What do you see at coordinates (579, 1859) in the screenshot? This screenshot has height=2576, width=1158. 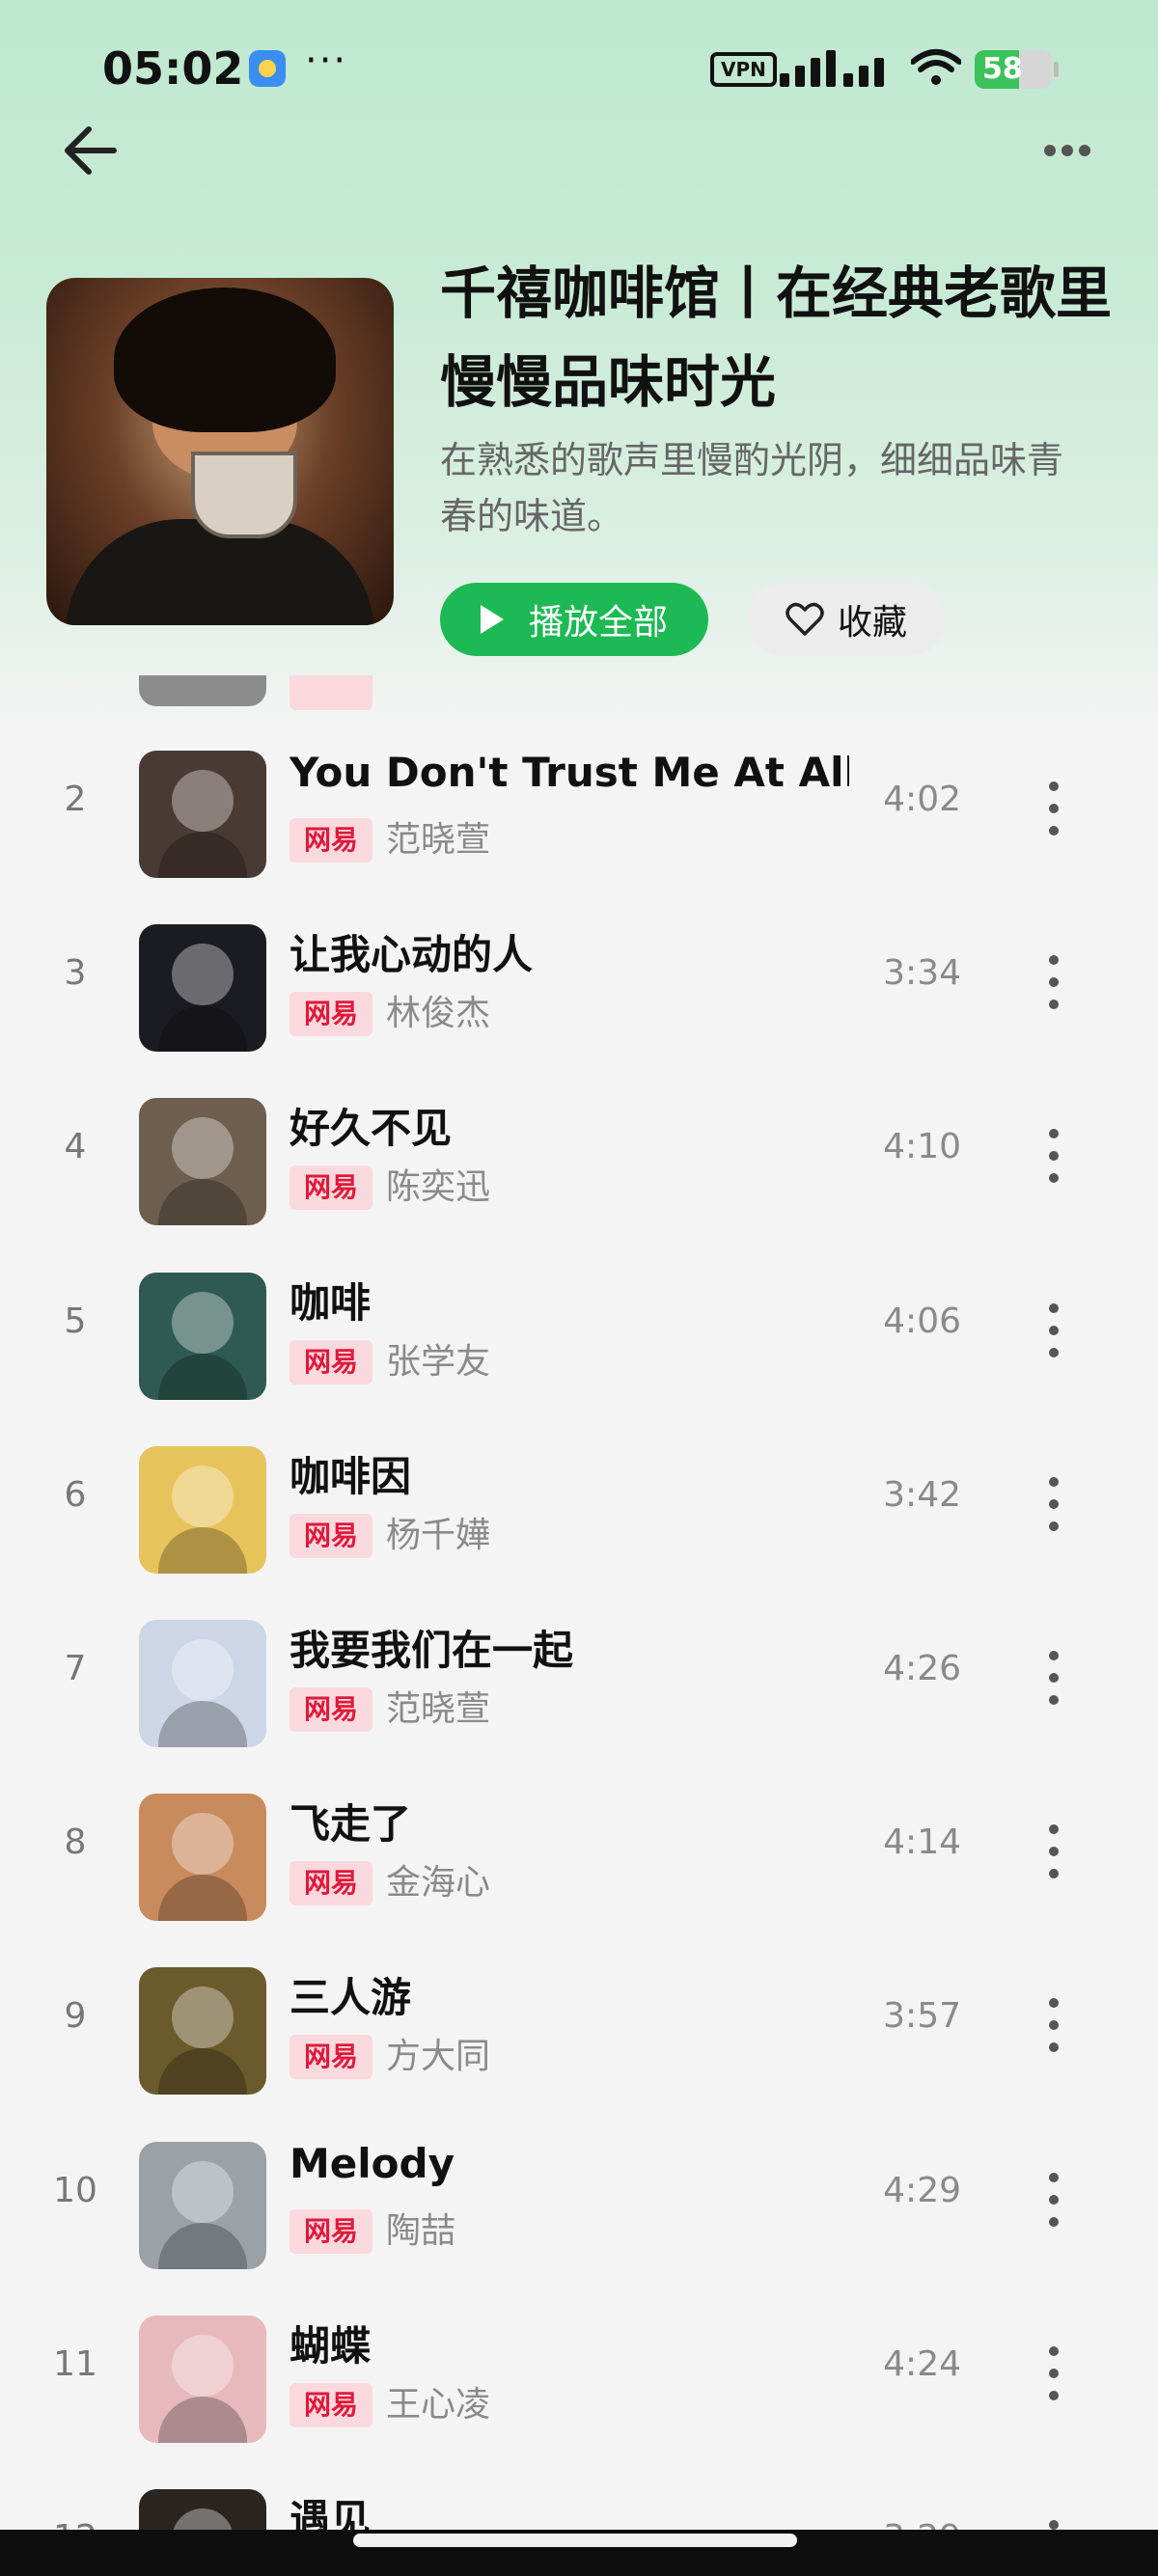 I see `song-row: 8 飞走了网易 金海心 4:14` at bounding box center [579, 1859].